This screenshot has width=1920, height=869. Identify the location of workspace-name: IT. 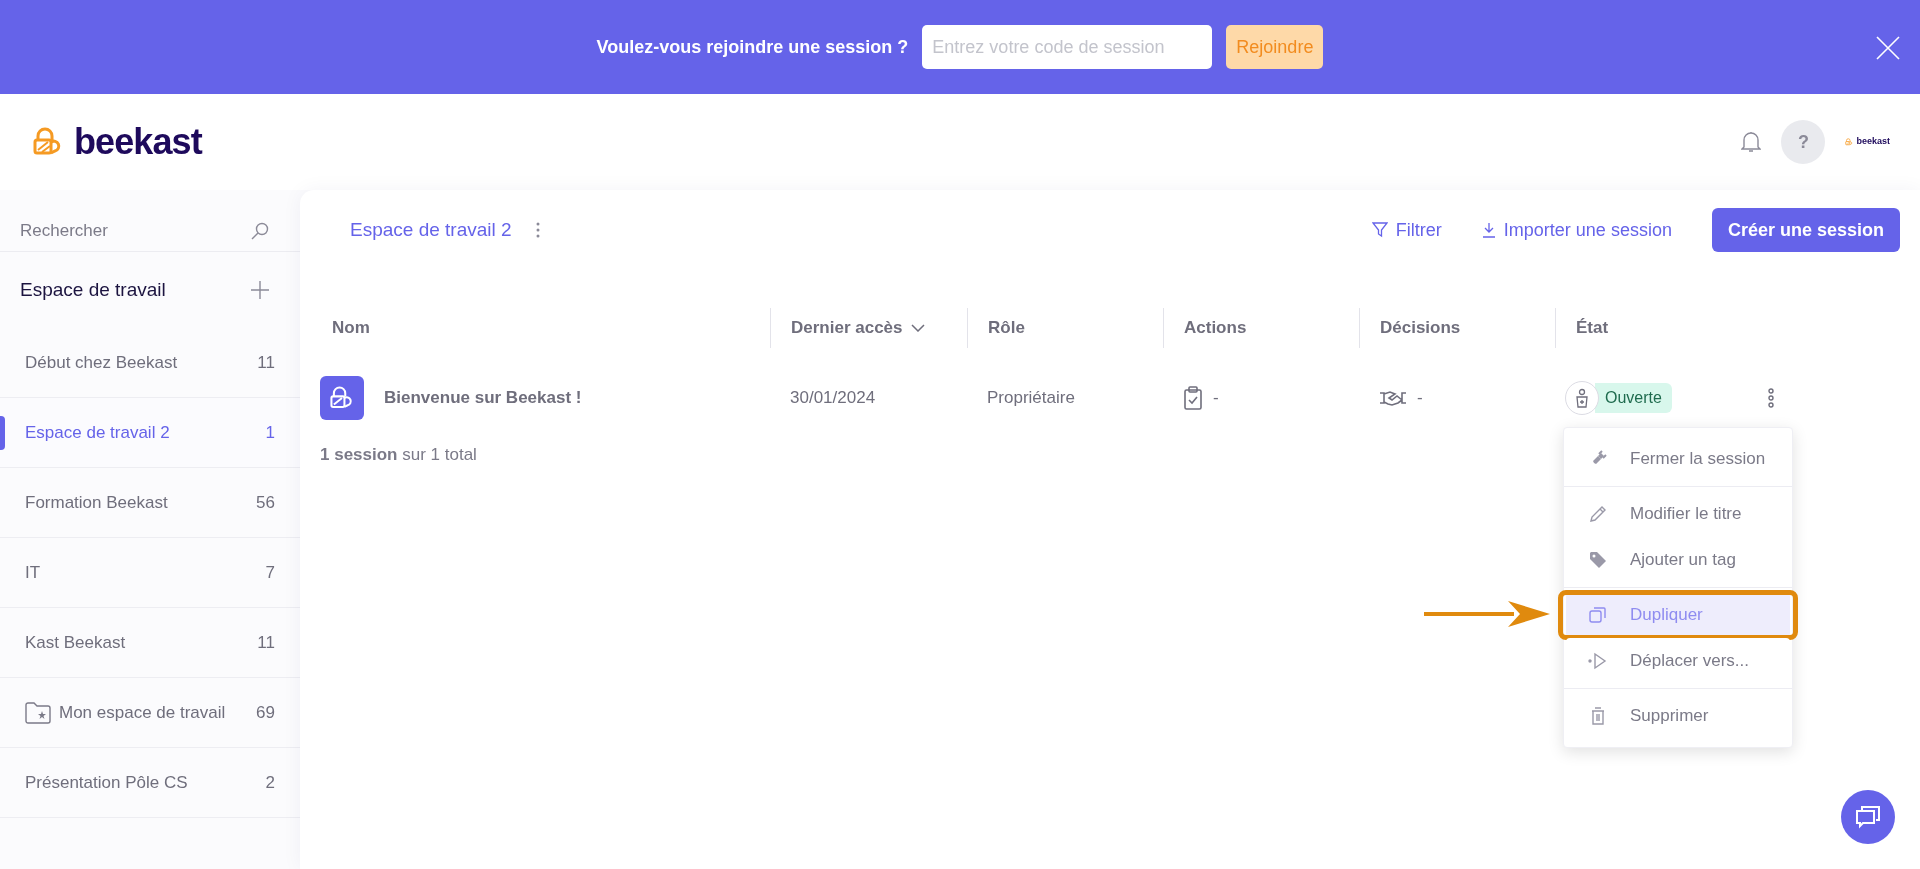
(33, 572).